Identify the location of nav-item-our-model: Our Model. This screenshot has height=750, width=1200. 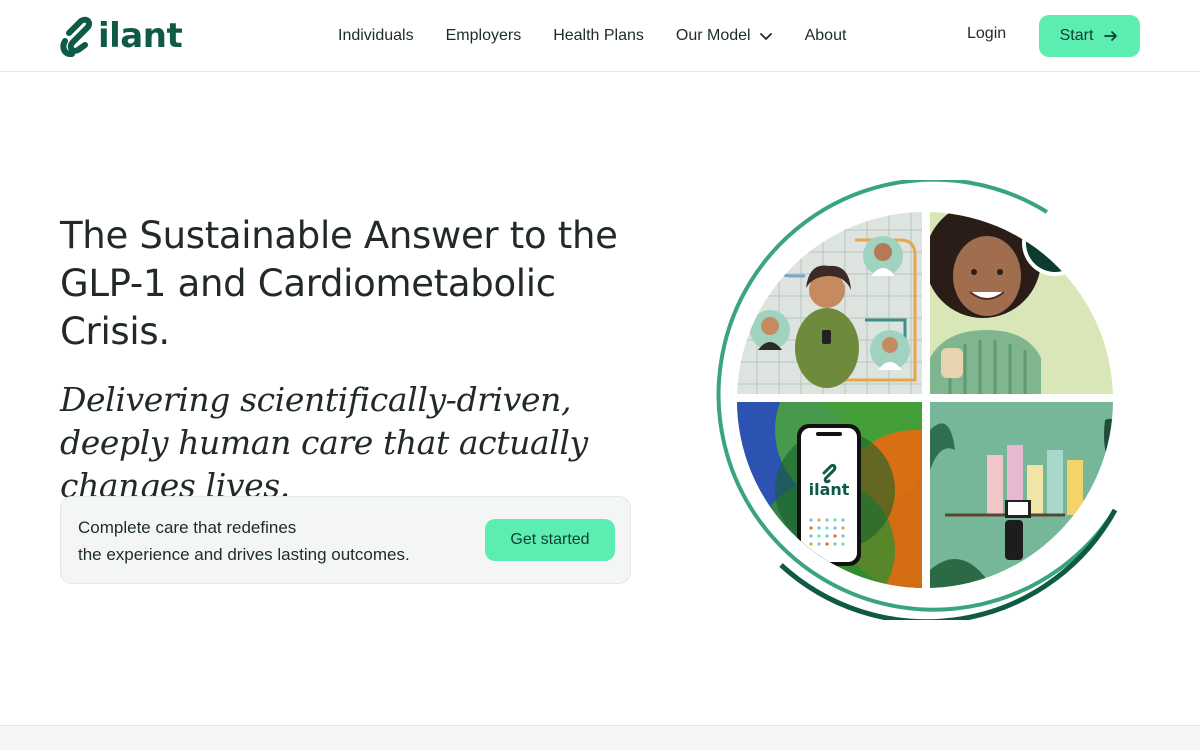
(724, 36).